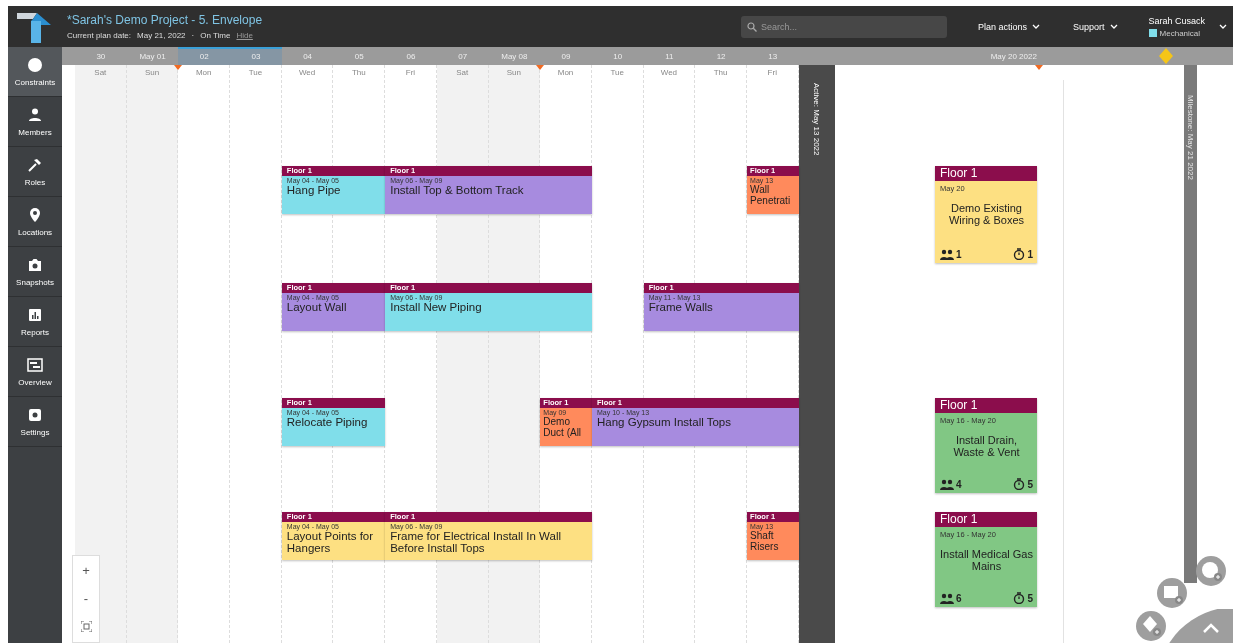 The image size is (1233, 643). Describe the element at coordinates (99, 35) in the screenshot. I see `plan-date-label: Current plan date:` at that location.